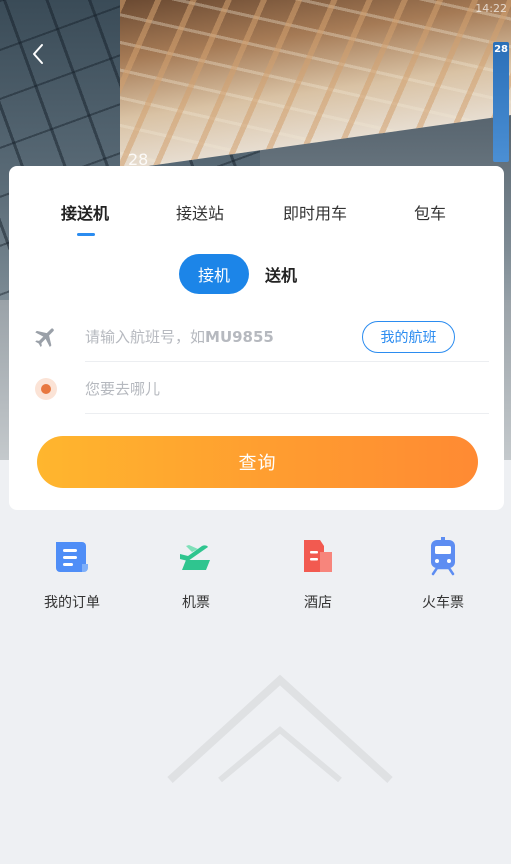 The width and height of the screenshot is (511, 864). I want to click on chevron-left-icon, so click(38, 54).